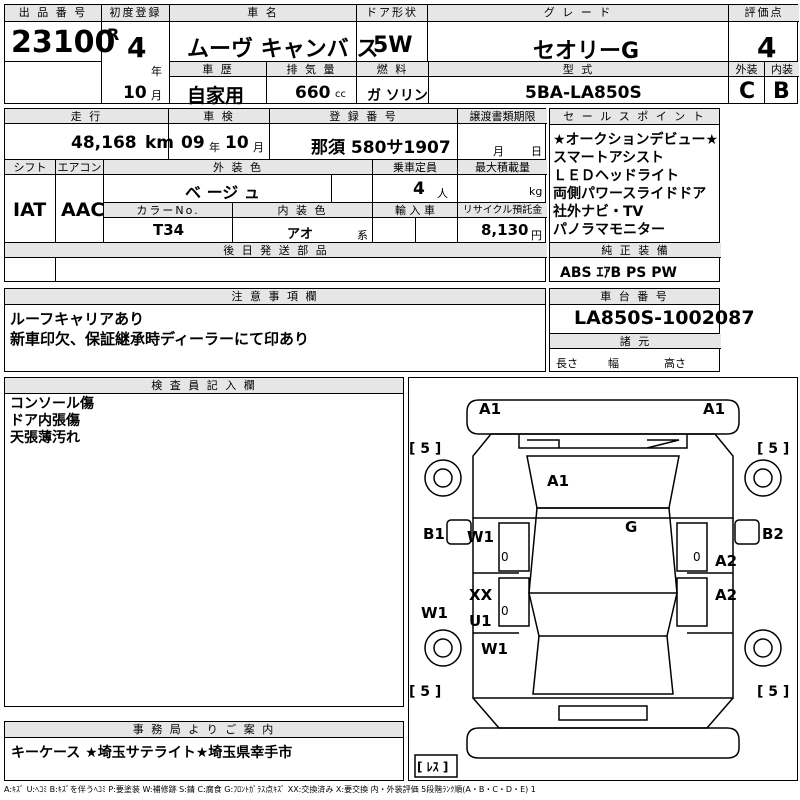  What do you see at coordinates (45, 438) in the screenshot?
I see `inspector-line: 天張薄汚れ` at bounding box center [45, 438].